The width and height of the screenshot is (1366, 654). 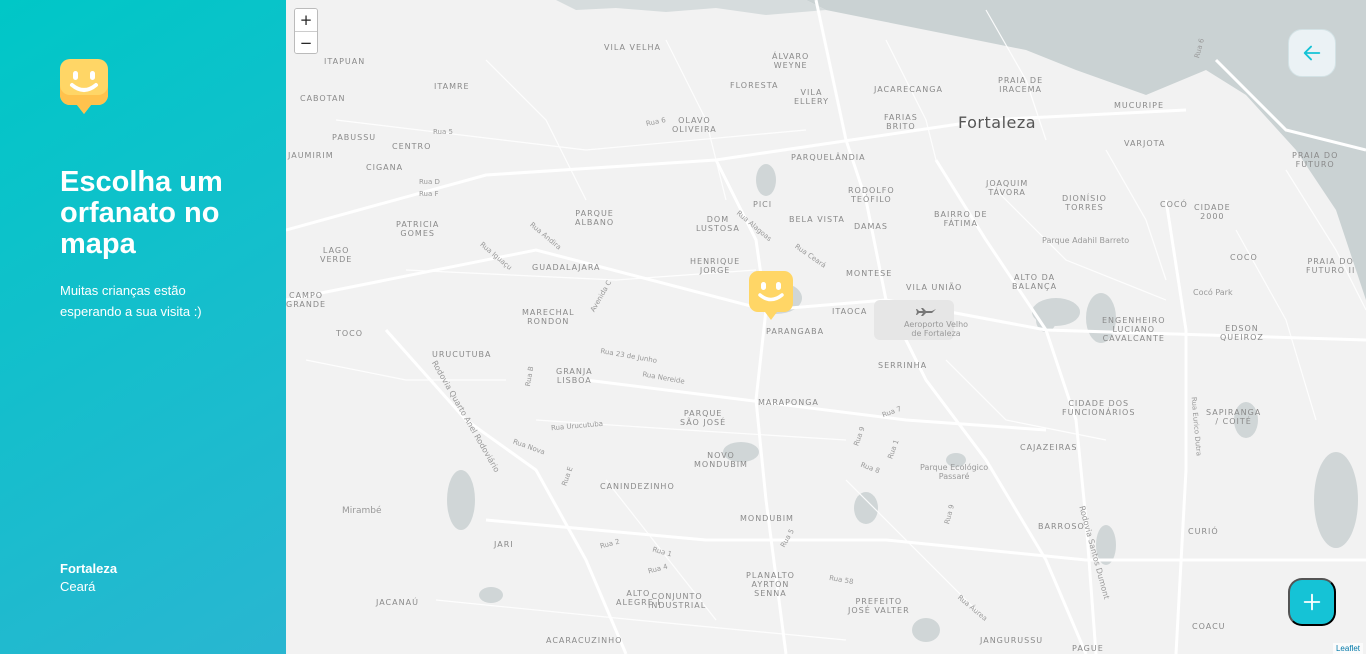 What do you see at coordinates (811, 97) in the screenshot?
I see `map-label: VILA ELLERY` at bounding box center [811, 97].